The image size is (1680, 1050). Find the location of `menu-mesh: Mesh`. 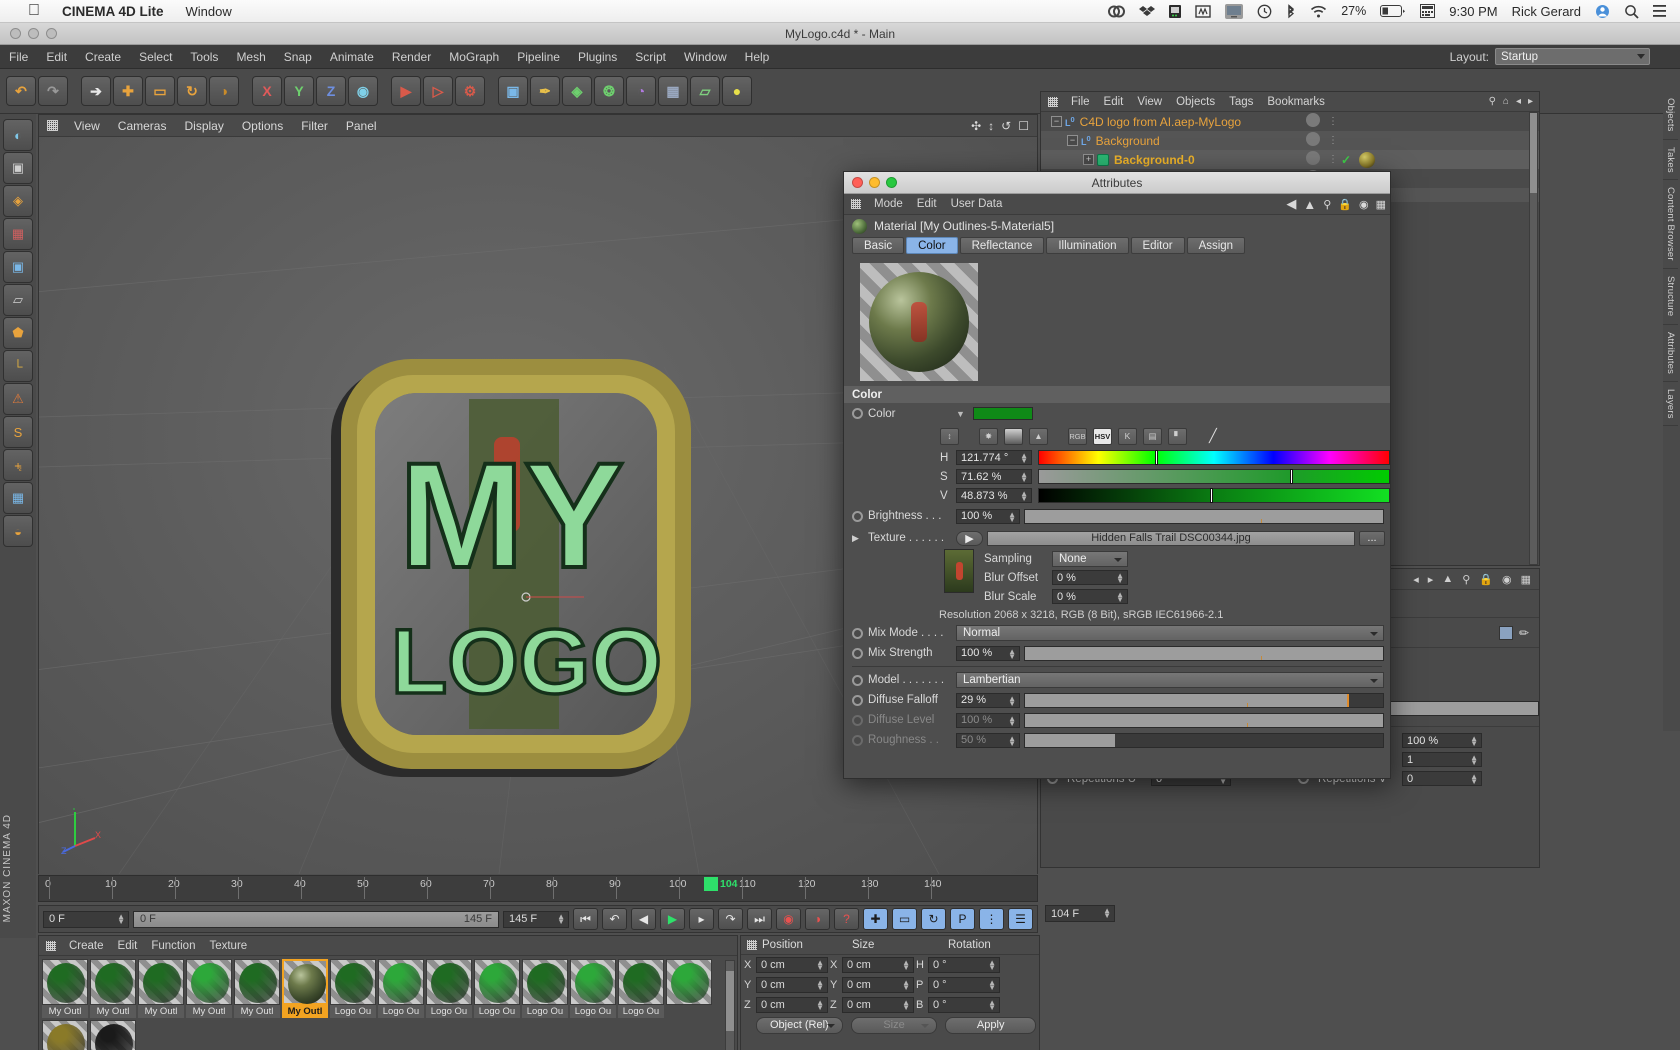

menu-mesh: Mesh is located at coordinates (250, 57).